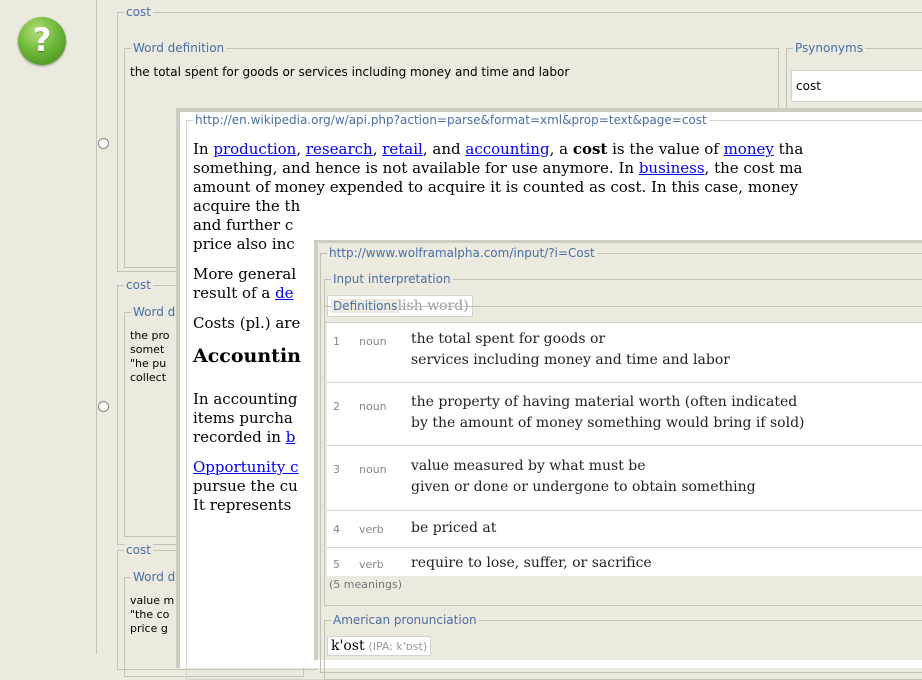  Describe the element at coordinates (150, 356) in the screenshot. I see `entry2-text: the pro somet "he pu collect` at that location.